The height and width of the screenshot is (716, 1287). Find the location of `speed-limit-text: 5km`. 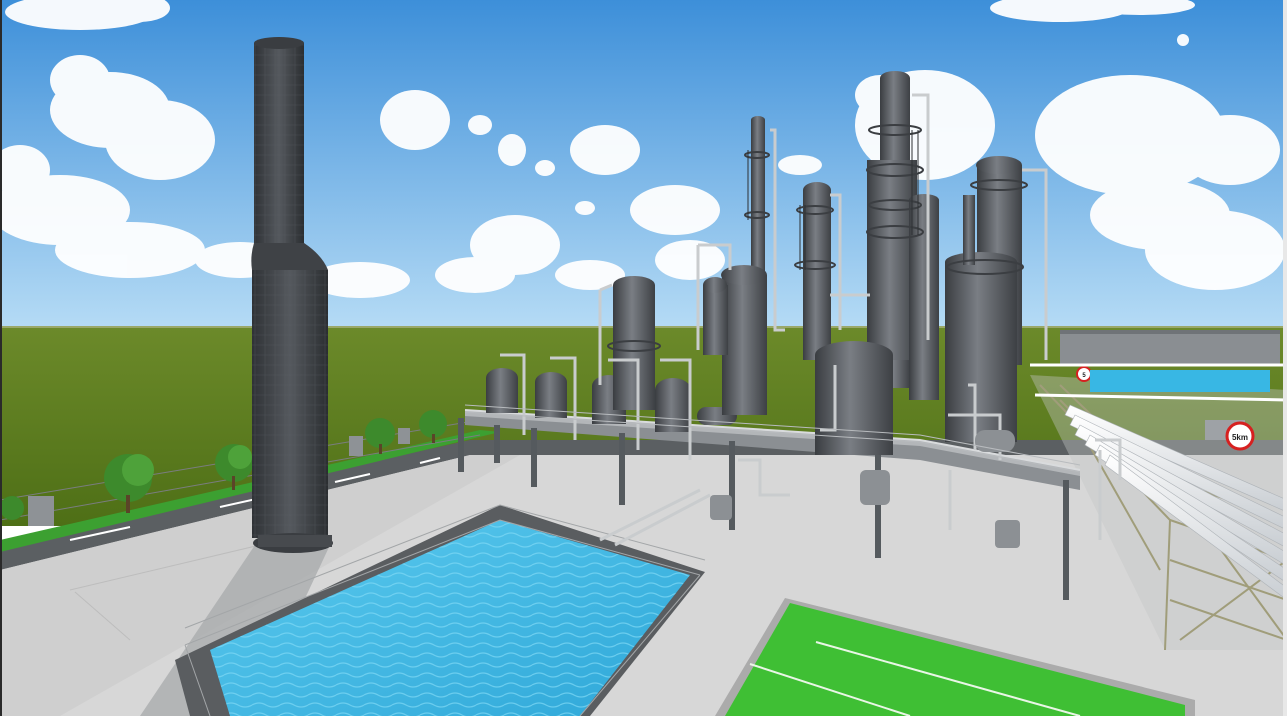

speed-limit-text: 5km is located at coordinates (1240, 437).